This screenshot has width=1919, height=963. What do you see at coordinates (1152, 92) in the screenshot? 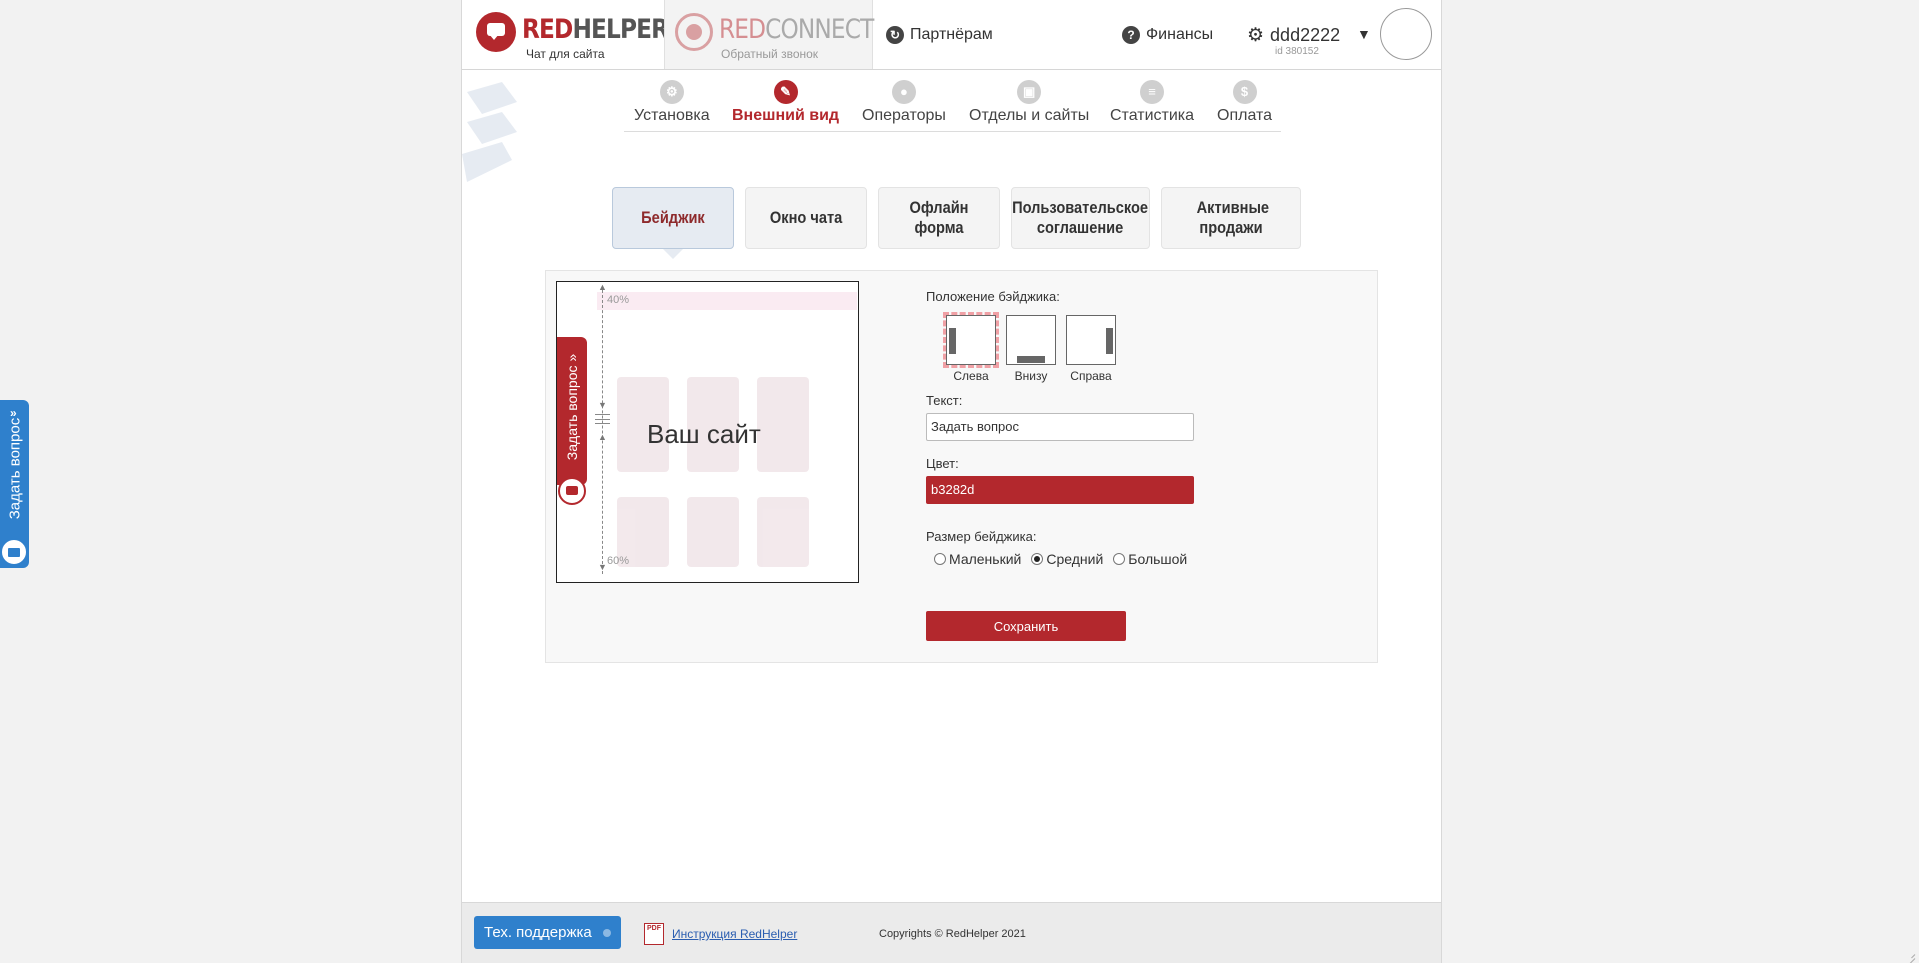
I see `stats-icon: ≡` at bounding box center [1152, 92].